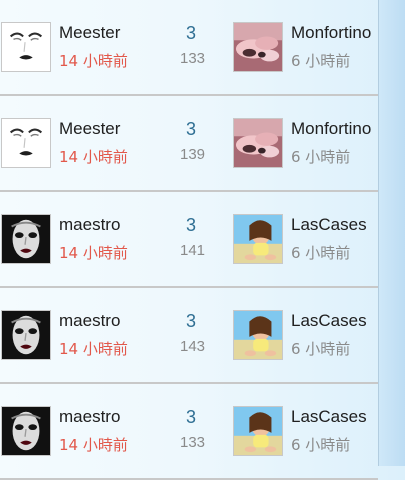  I want to click on sub-score-count: 141, so click(193, 250).